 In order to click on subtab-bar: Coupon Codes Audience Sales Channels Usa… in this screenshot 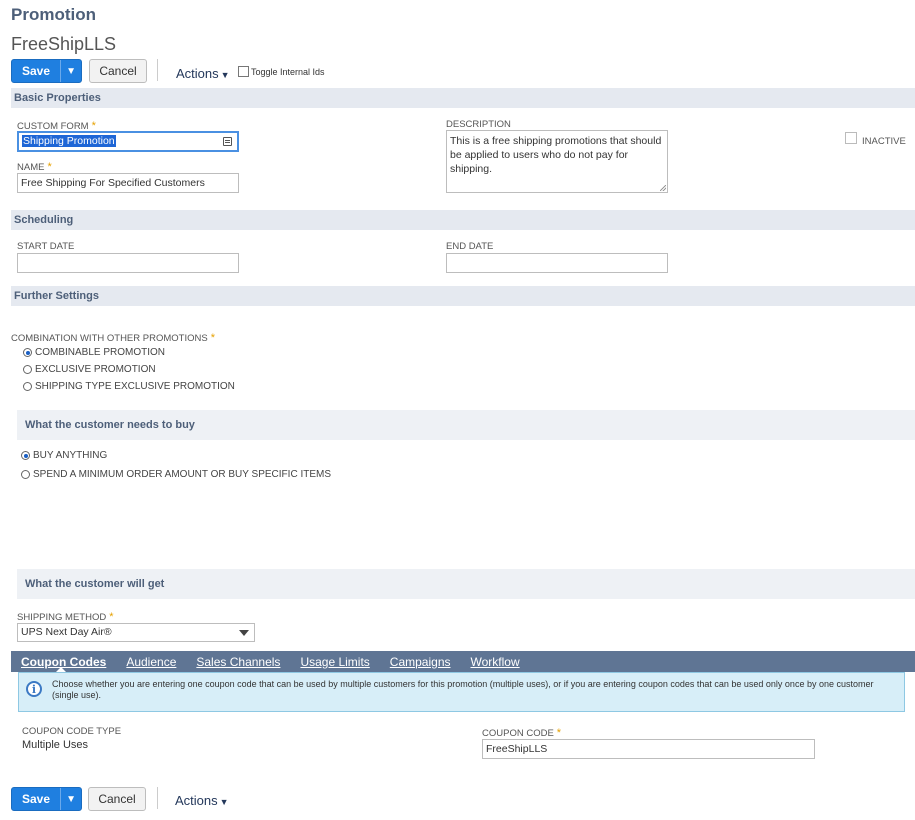, I will do `click(463, 661)`.